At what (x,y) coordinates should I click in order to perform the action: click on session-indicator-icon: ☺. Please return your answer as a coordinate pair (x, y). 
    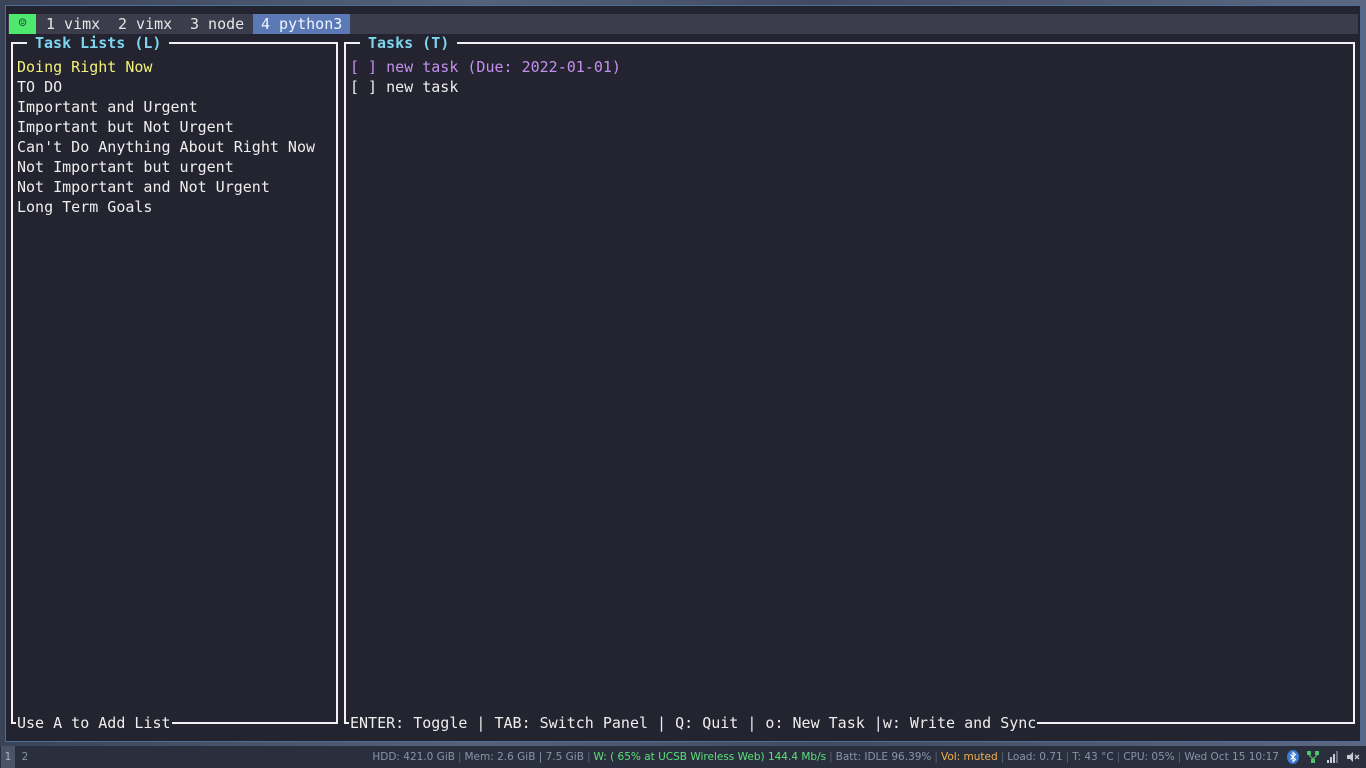
    Looking at the image, I should click on (22, 24).